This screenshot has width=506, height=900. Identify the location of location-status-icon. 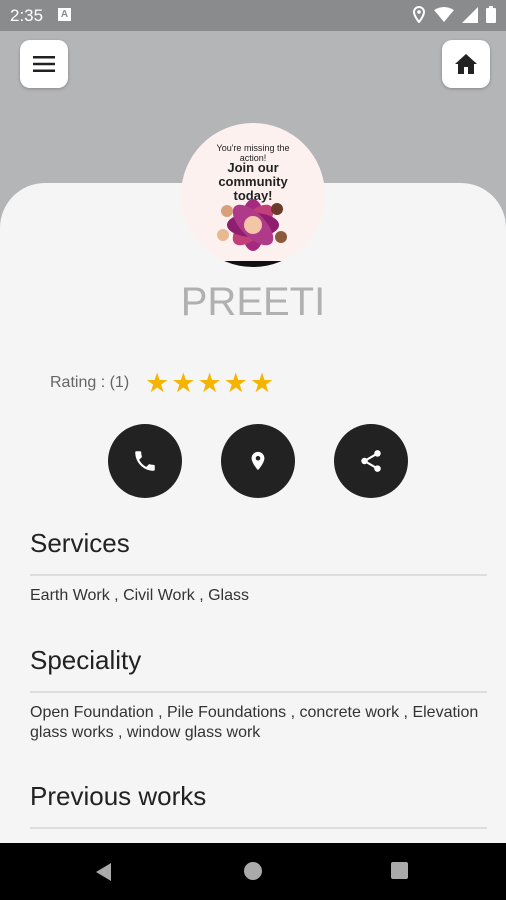
(419, 14).